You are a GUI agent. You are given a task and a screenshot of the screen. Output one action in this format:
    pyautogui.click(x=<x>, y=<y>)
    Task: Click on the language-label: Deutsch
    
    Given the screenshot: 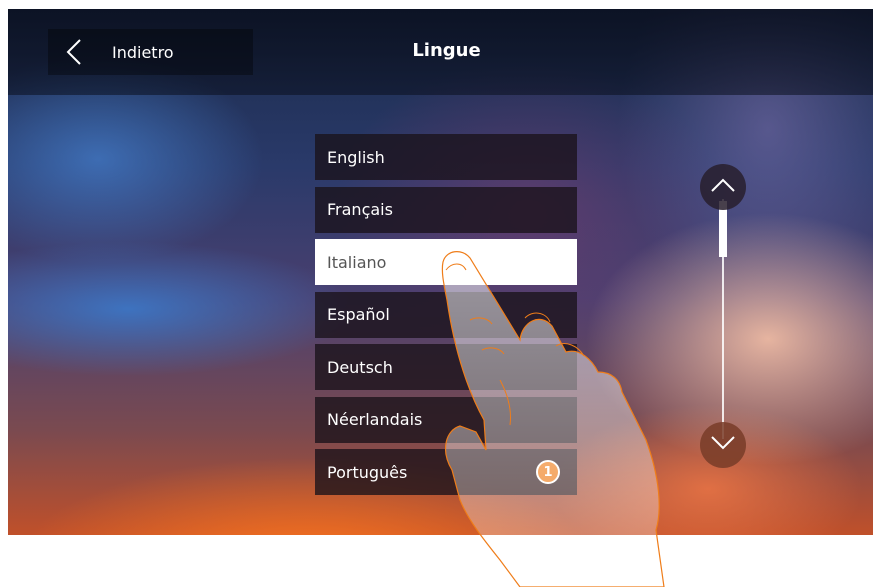 What is the action you would take?
    pyautogui.click(x=360, y=367)
    